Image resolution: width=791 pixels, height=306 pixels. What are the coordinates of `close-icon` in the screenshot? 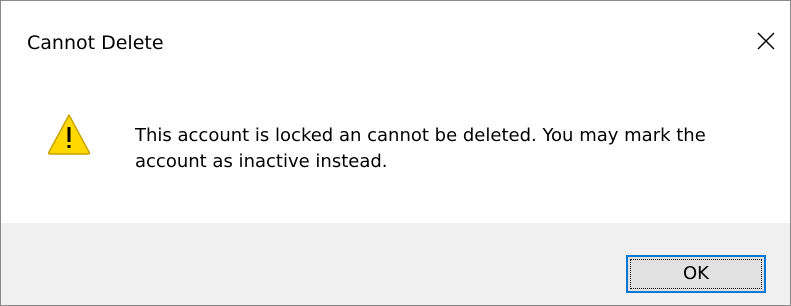 It's located at (766, 41).